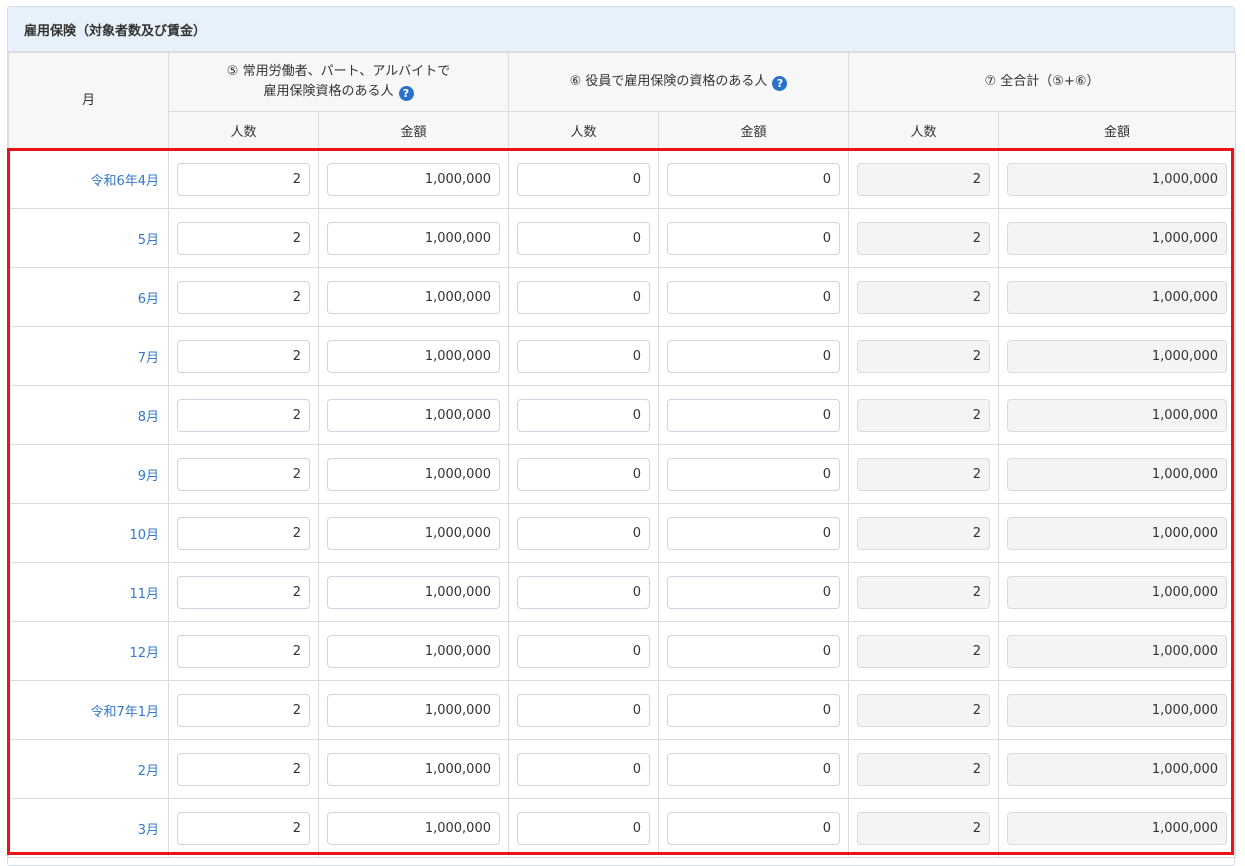 The width and height of the screenshot is (1245, 866). Describe the element at coordinates (243, 130) in the screenshot. I see `group5-count-header: 人数` at that location.